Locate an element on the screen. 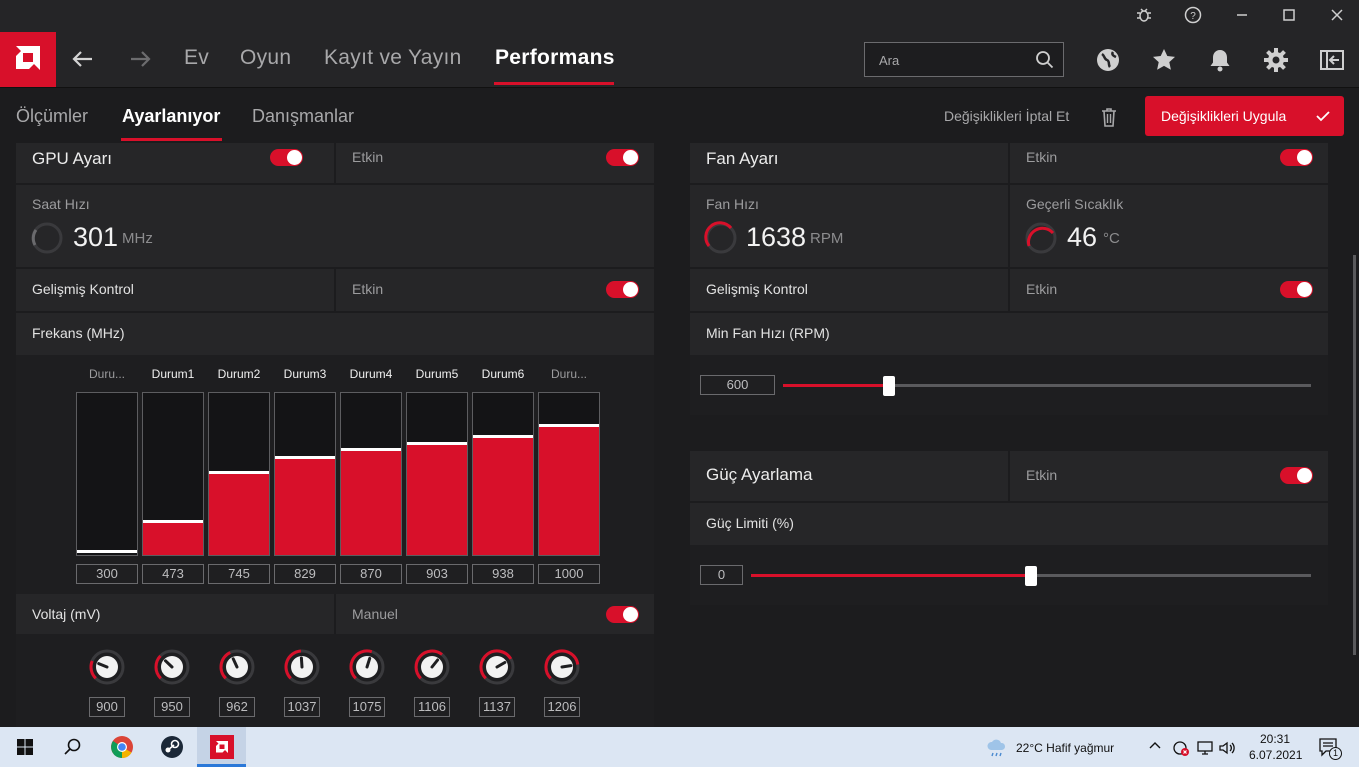  nav-tab-ev: Ev is located at coordinates (196, 58).